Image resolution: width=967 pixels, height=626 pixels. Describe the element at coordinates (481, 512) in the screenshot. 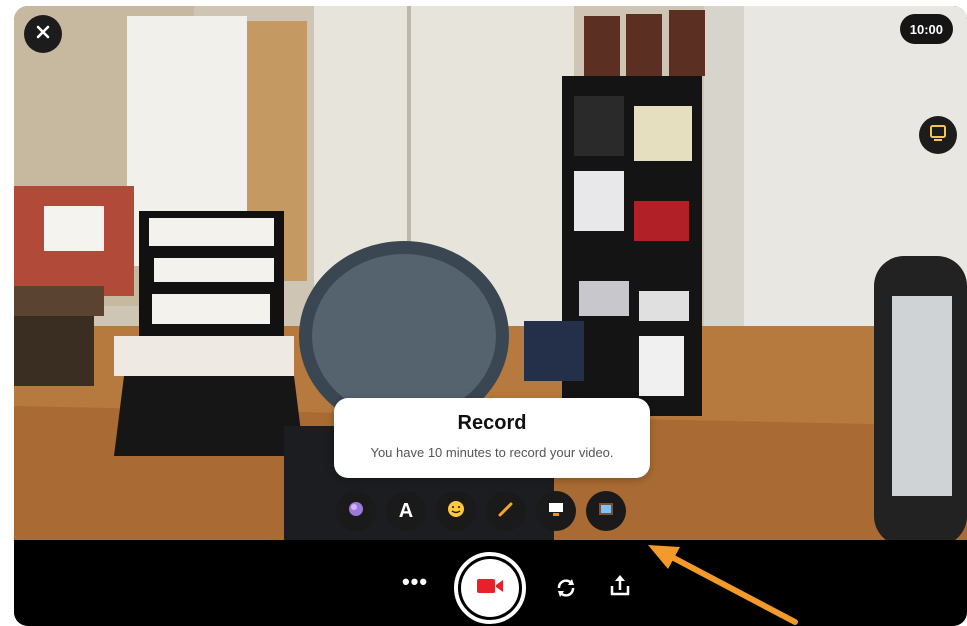

I see `effects-toolbar: A` at that location.